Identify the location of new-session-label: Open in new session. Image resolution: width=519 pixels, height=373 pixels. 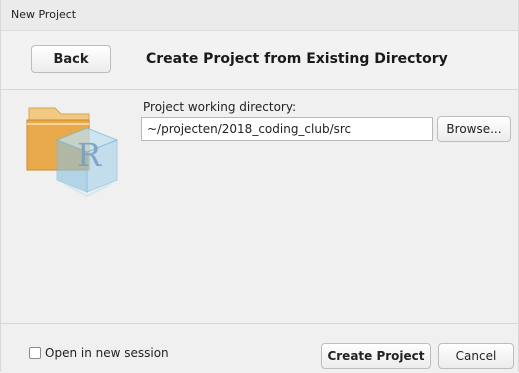
(107, 353).